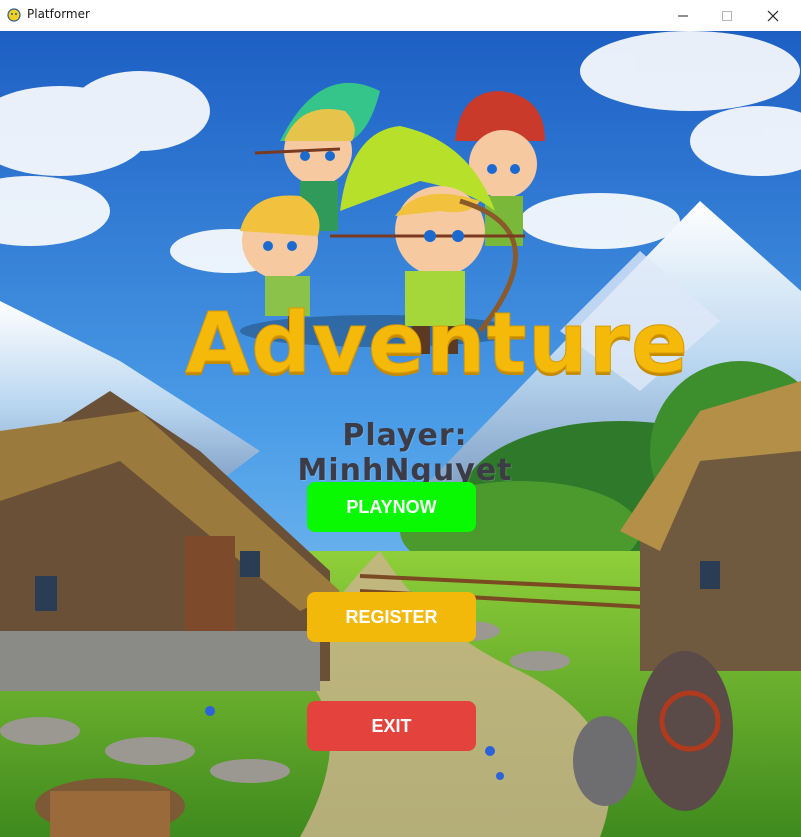 The image size is (801, 837). I want to click on exit-button: EXIT, so click(391, 726).